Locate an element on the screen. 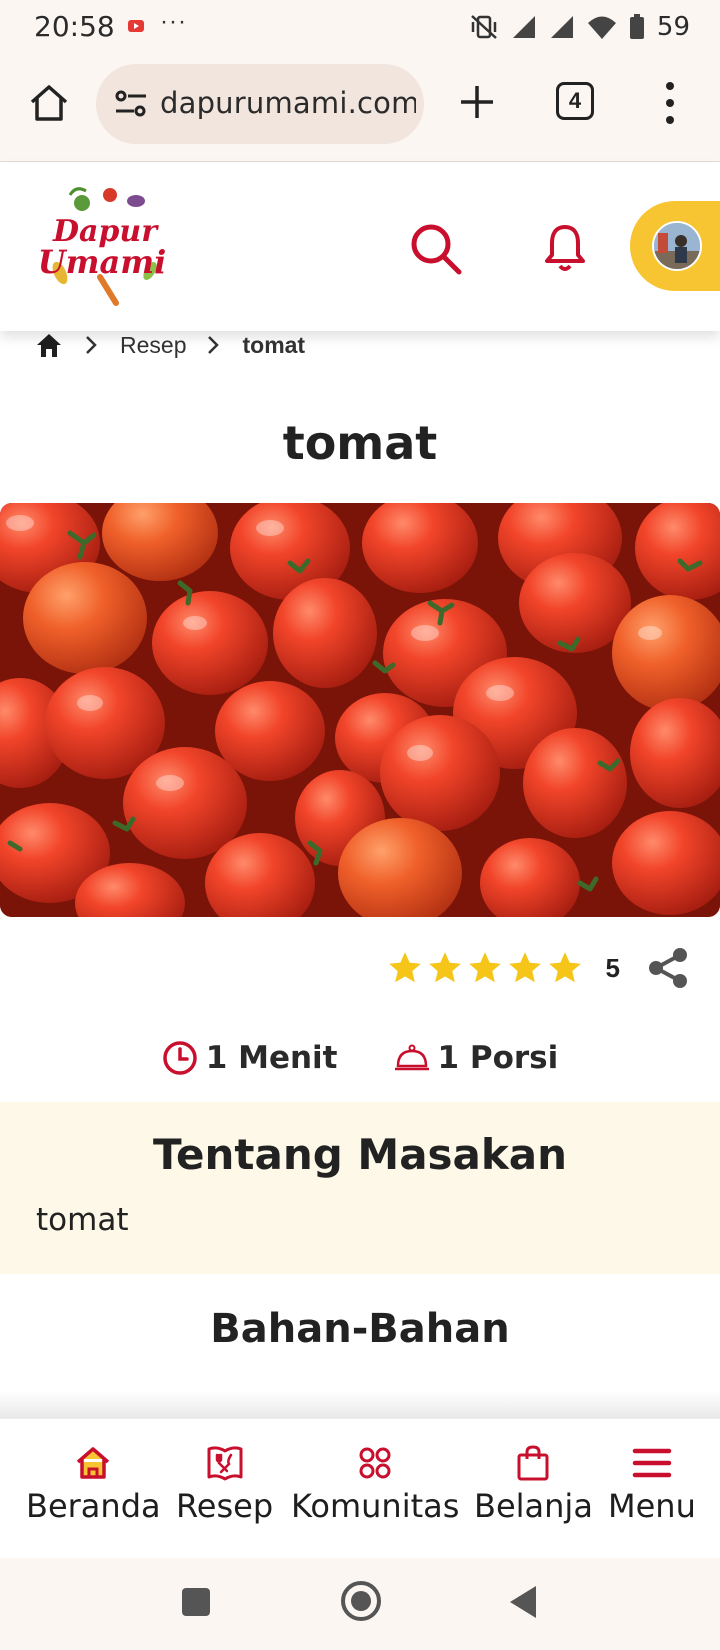 The height and width of the screenshot is (1650, 720). breadcrumb-item-resep: Resep is located at coordinates (153, 345).